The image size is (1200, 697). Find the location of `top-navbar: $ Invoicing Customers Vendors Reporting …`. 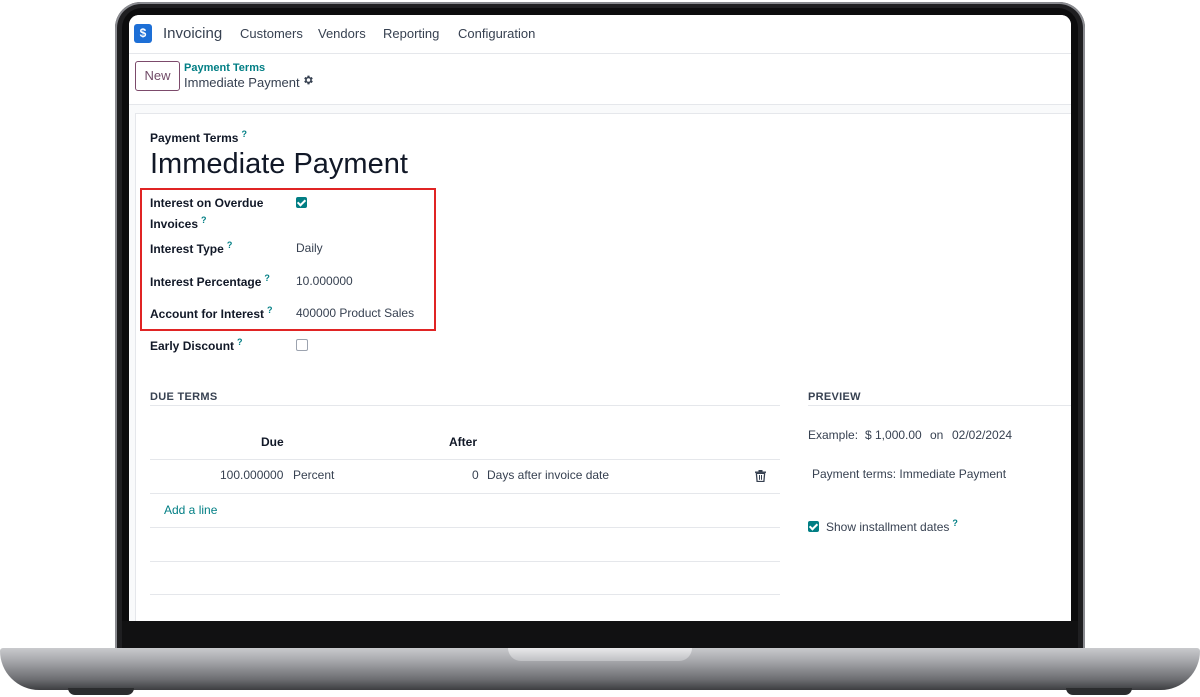

top-navbar: $ Invoicing Customers Vendors Reporting … is located at coordinates (600, 34).